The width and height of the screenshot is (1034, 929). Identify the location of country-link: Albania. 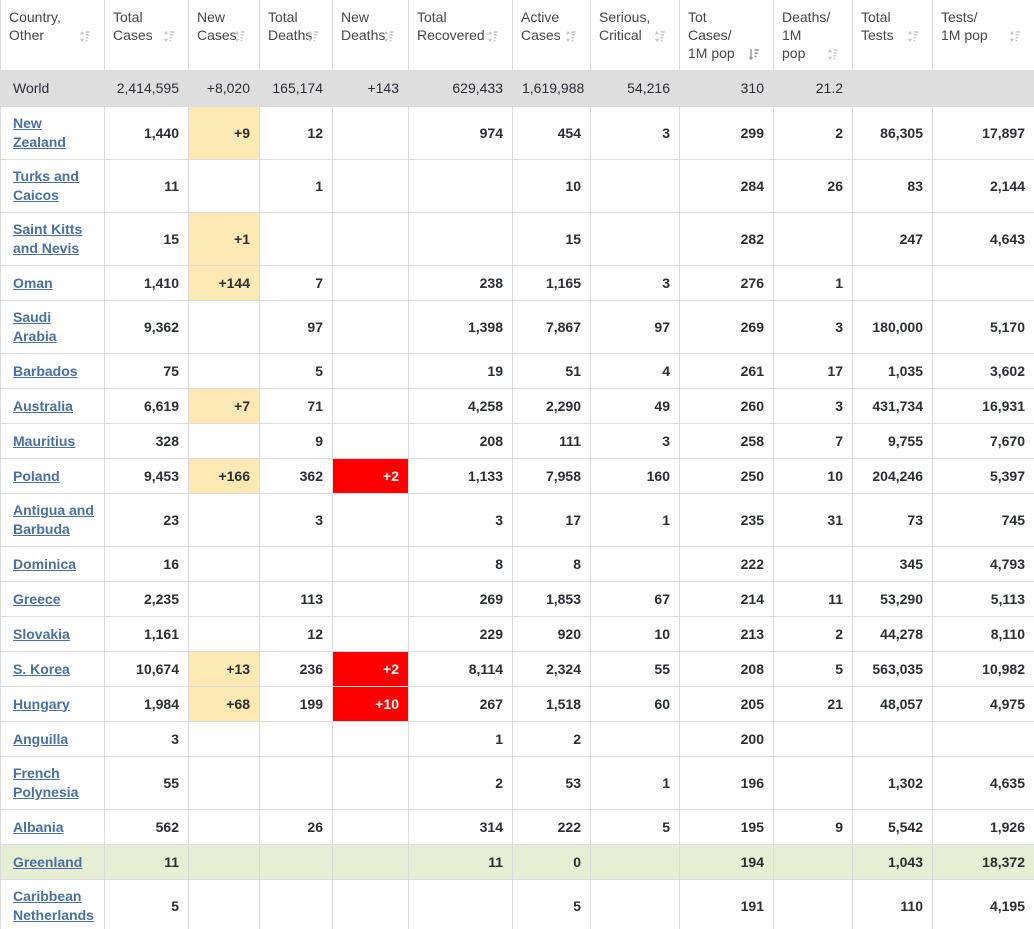
(38, 827).